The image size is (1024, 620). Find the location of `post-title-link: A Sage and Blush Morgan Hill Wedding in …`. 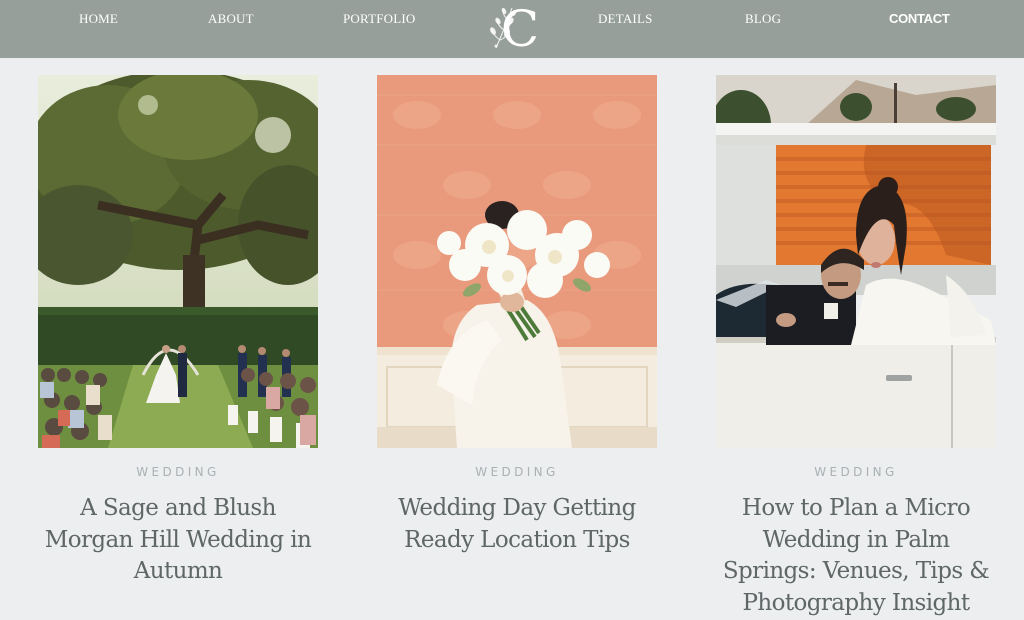

post-title-link: A Sage and Blush Morgan Hill Wedding in … is located at coordinates (178, 540).